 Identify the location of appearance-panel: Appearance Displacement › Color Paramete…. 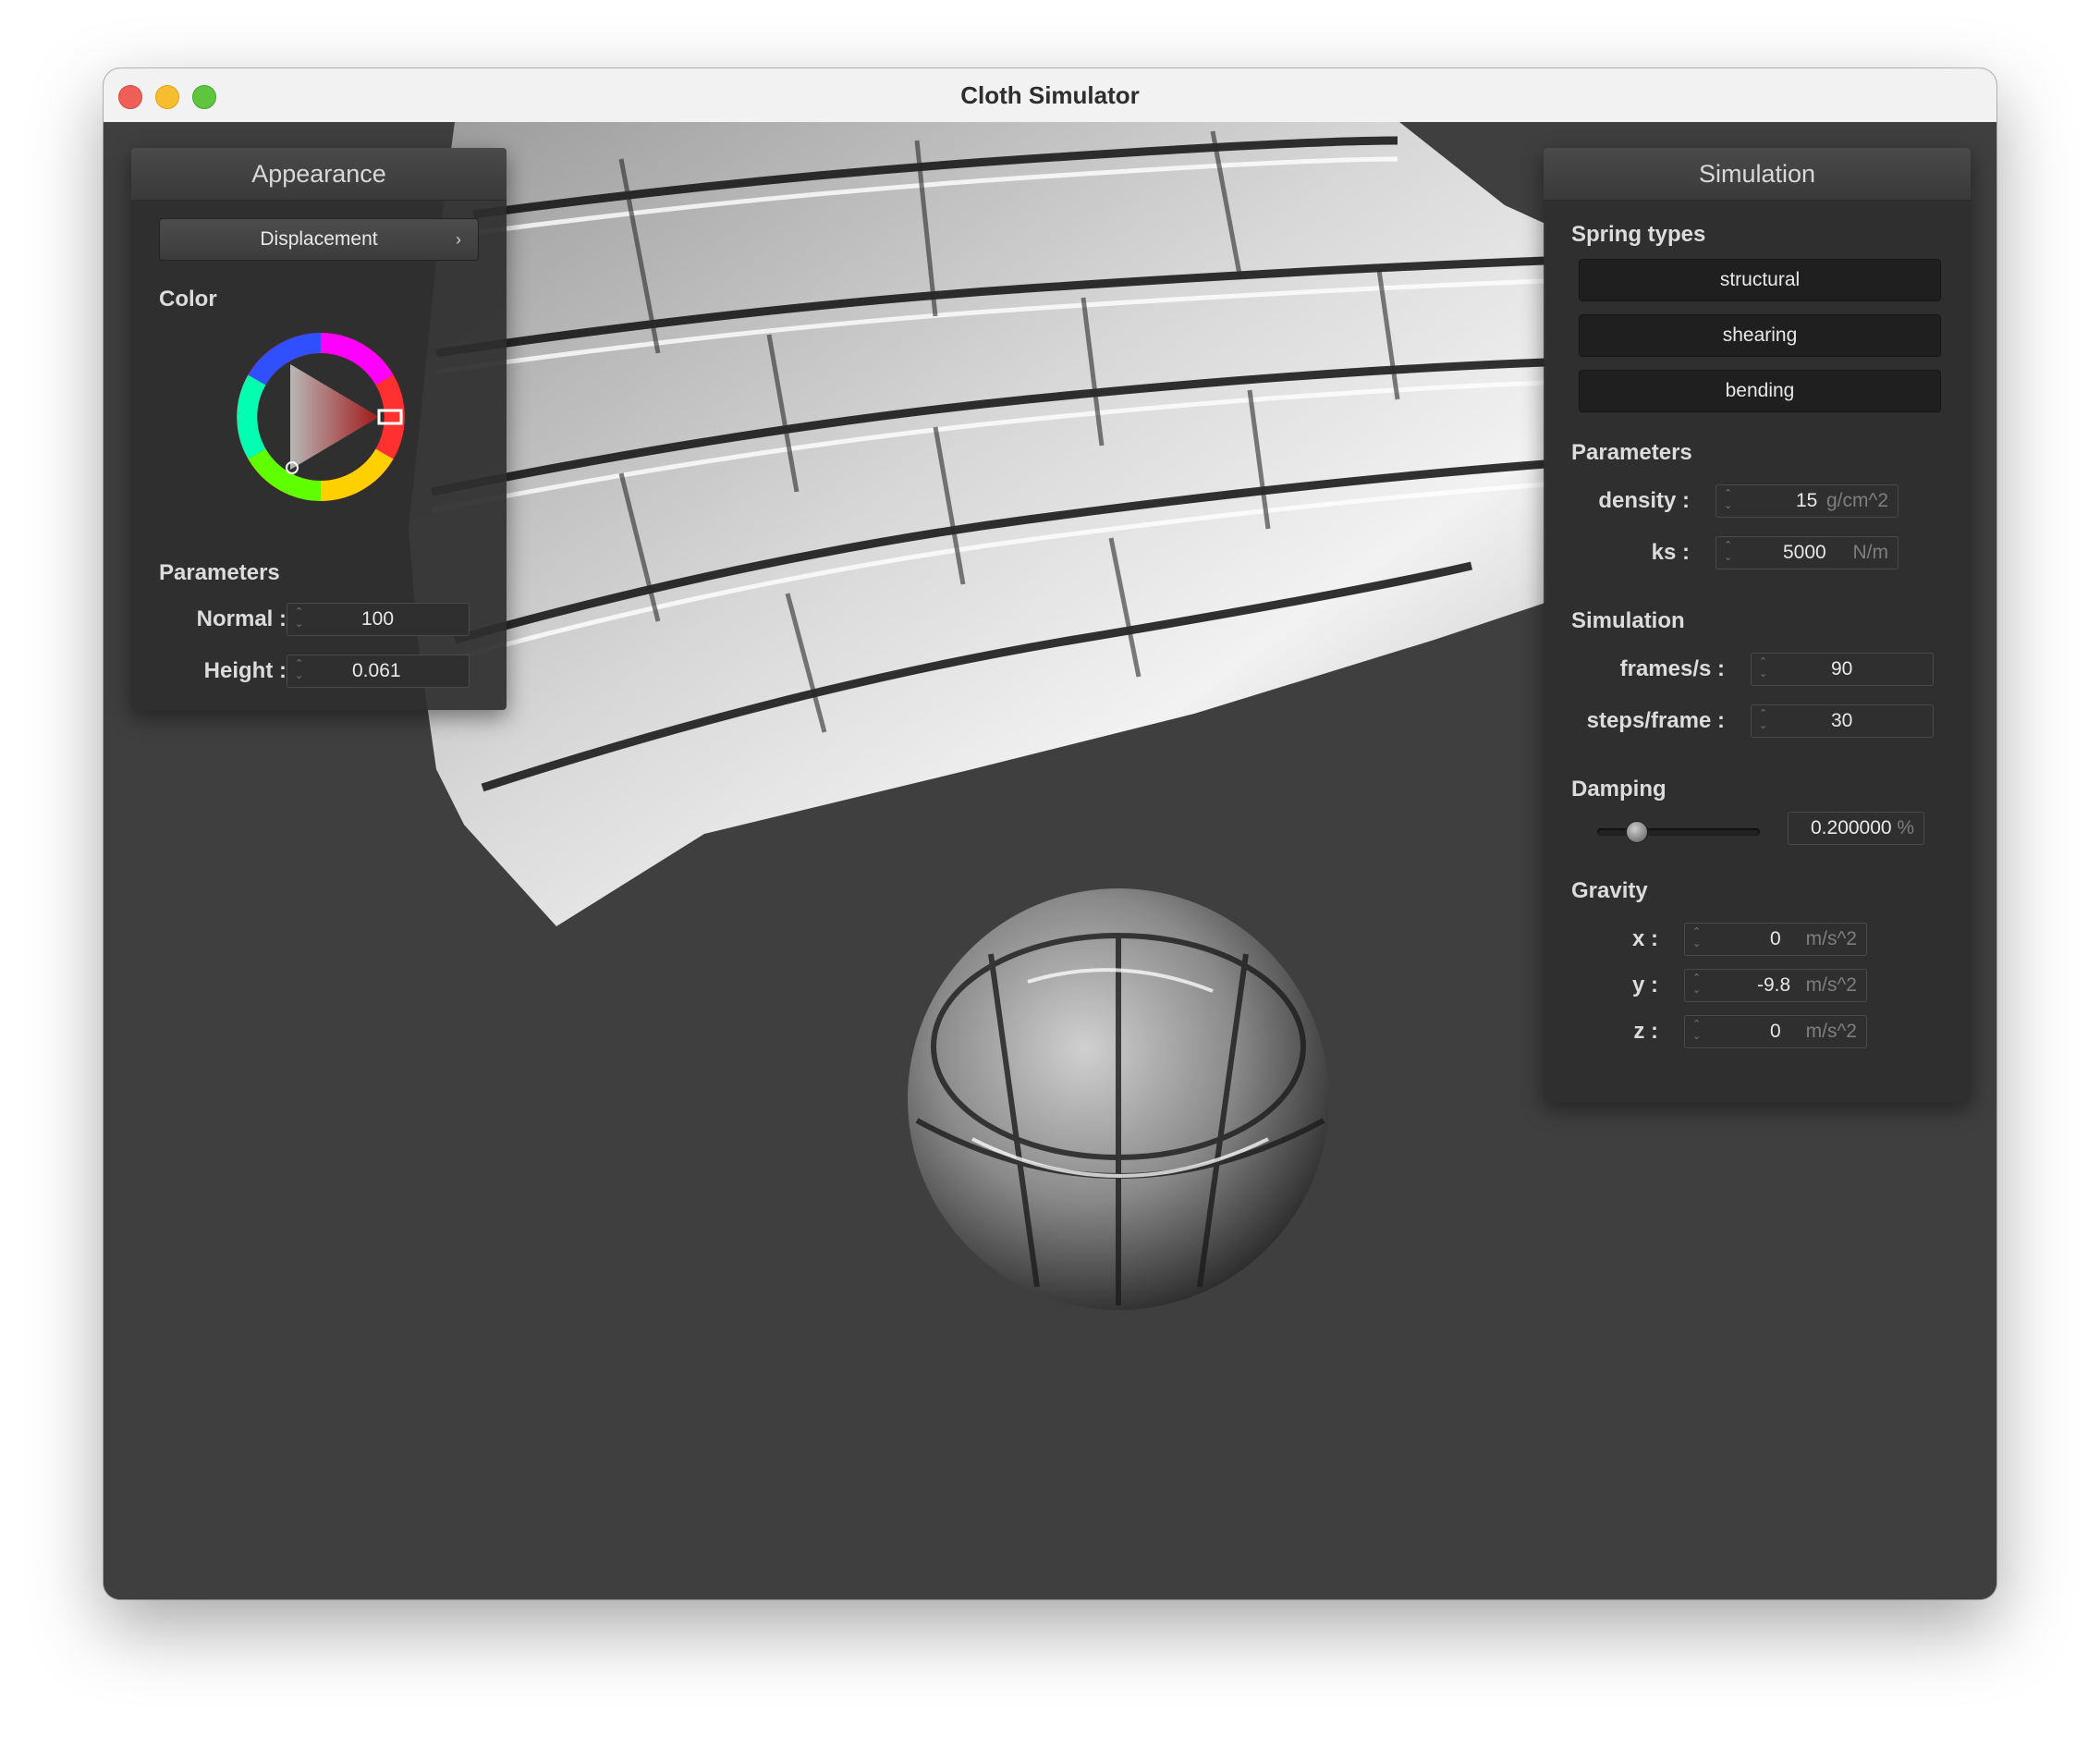
(319, 429).